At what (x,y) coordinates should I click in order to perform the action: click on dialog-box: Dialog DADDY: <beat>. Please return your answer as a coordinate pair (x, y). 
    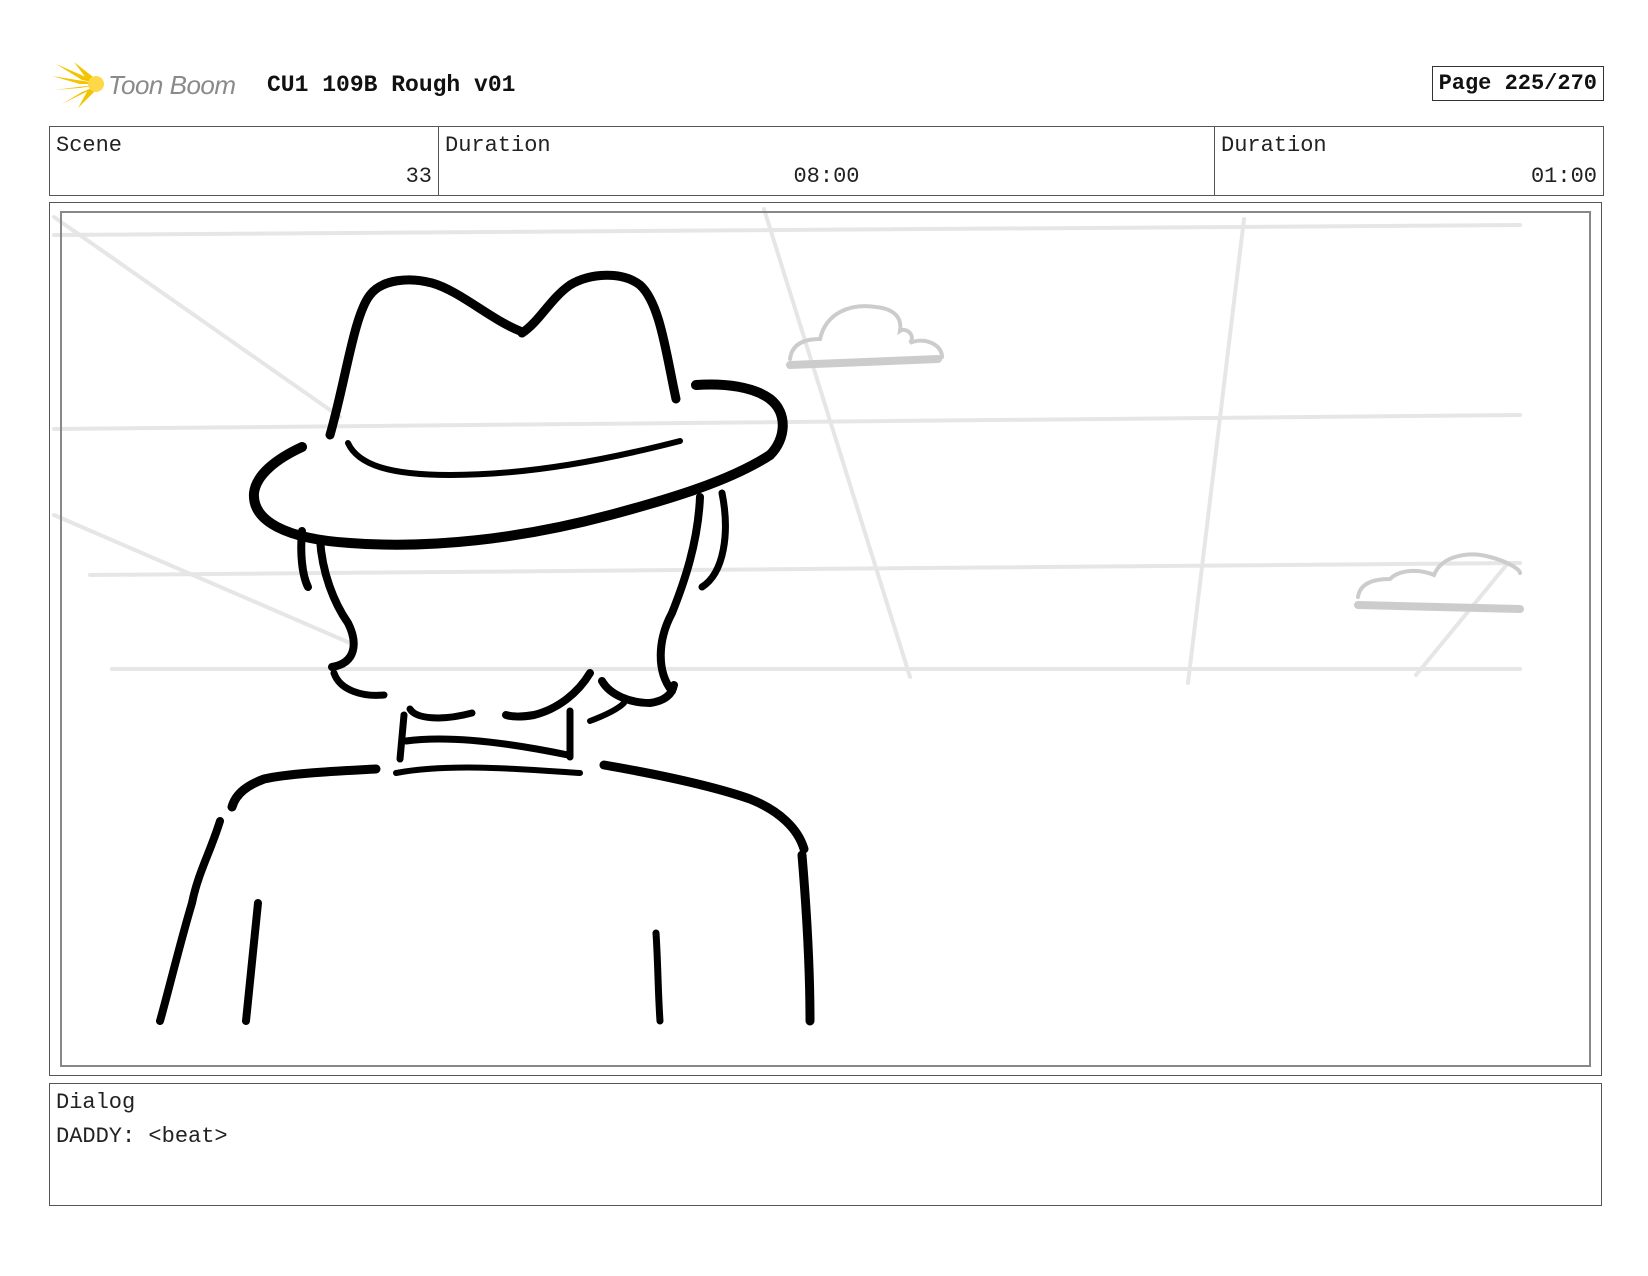
    Looking at the image, I should click on (825, 1144).